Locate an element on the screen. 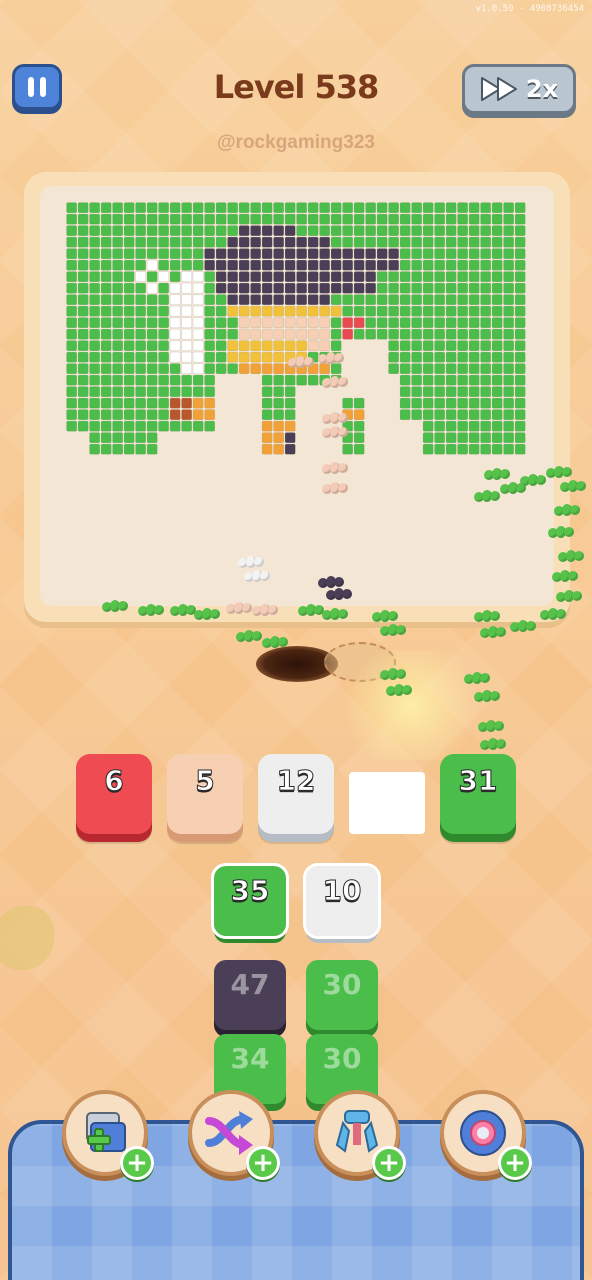  shuffle-booster: + is located at coordinates (234, 1135).